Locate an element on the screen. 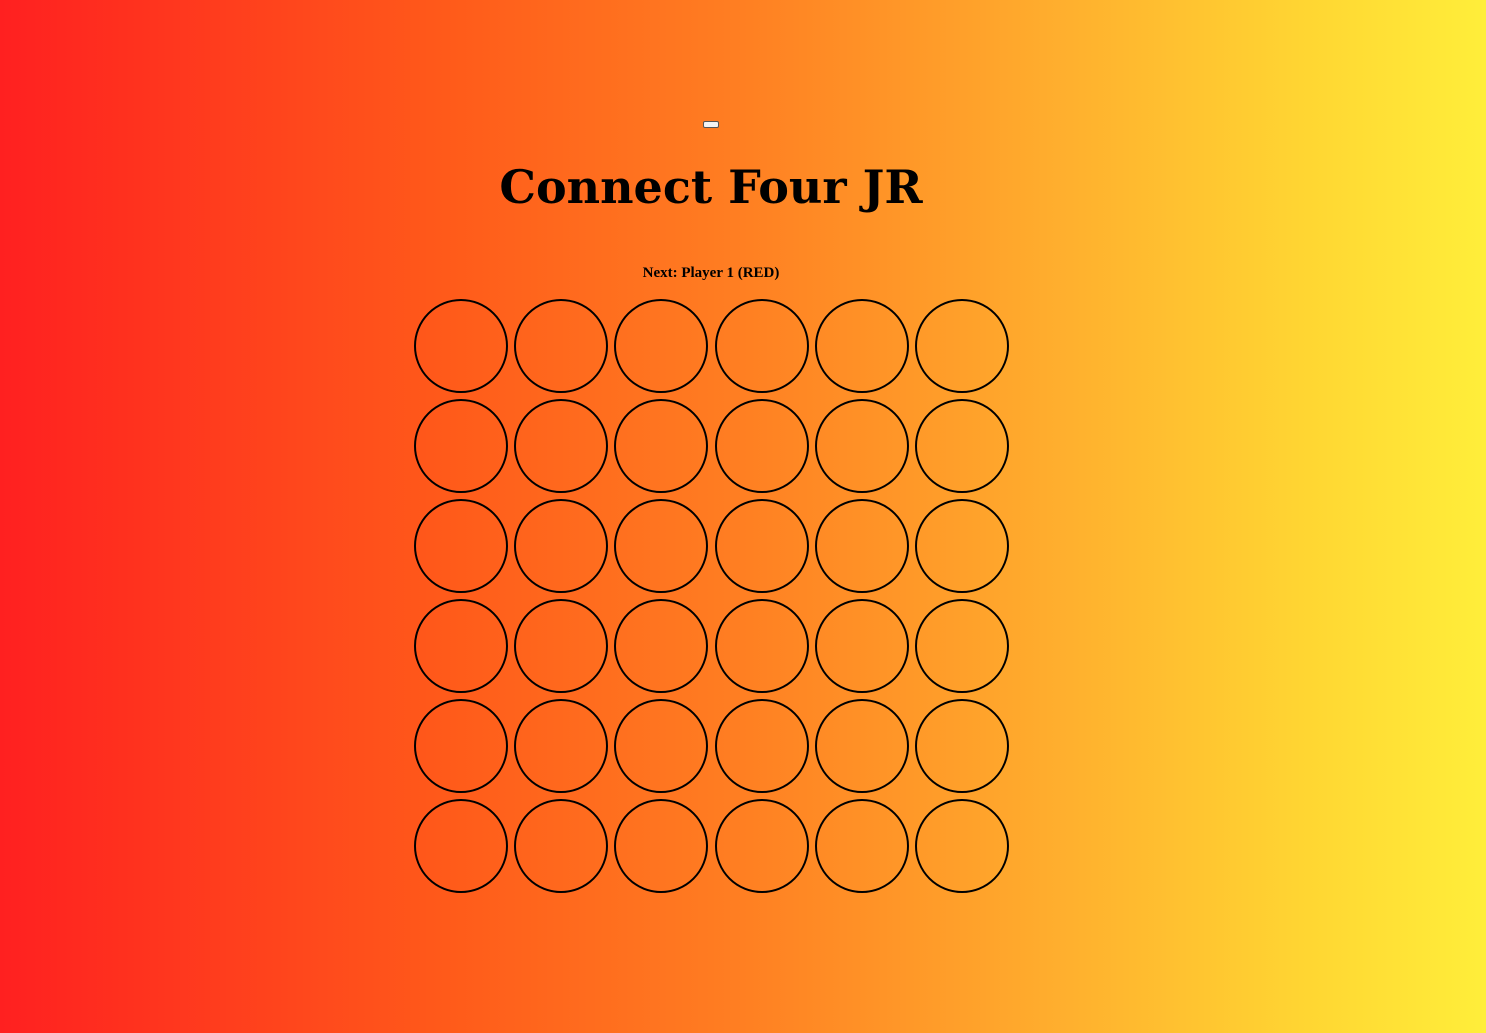 Image resolution: width=1486 pixels, height=1033 pixels. page-title: Connect Four JR is located at coordinates (711, 187).